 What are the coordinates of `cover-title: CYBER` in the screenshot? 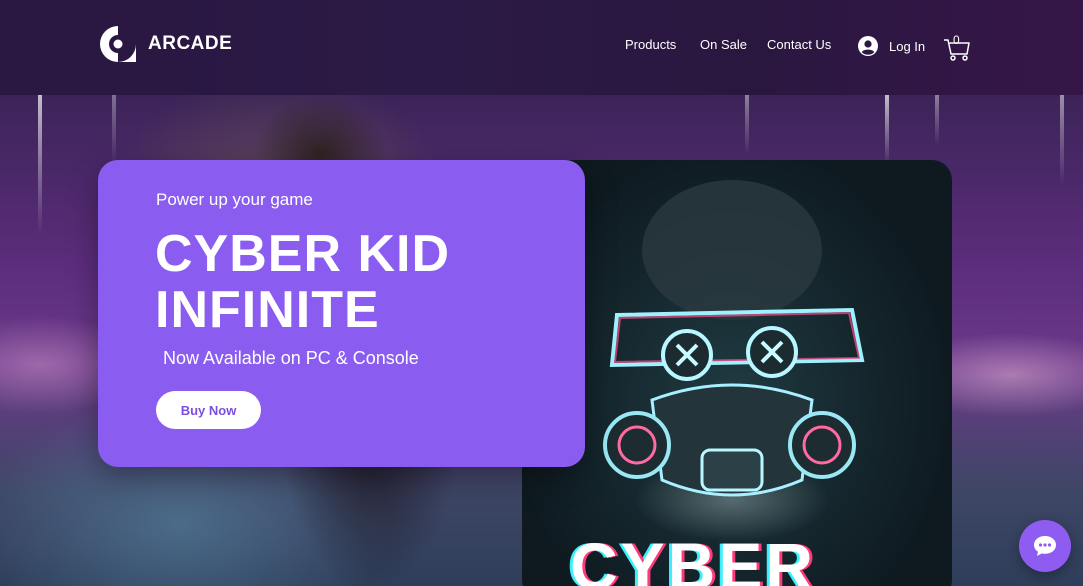 It's located at (693, 557).